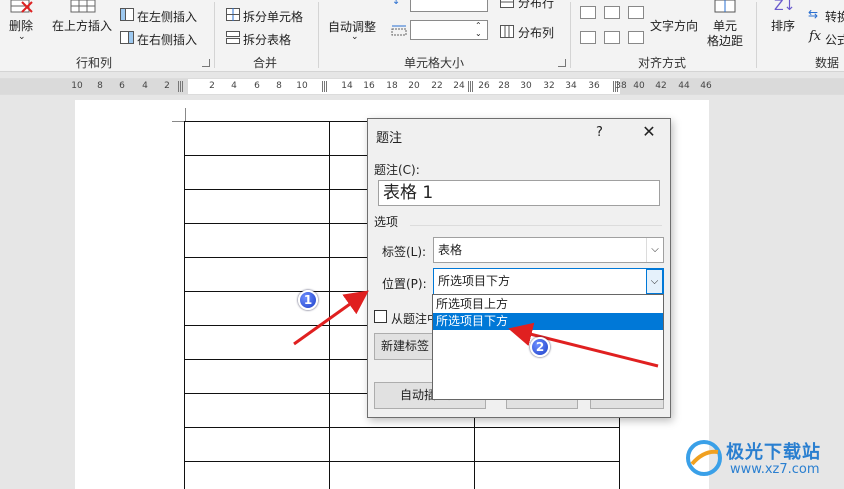  I want to click on step-1-badge: 1, so click(308, 300).